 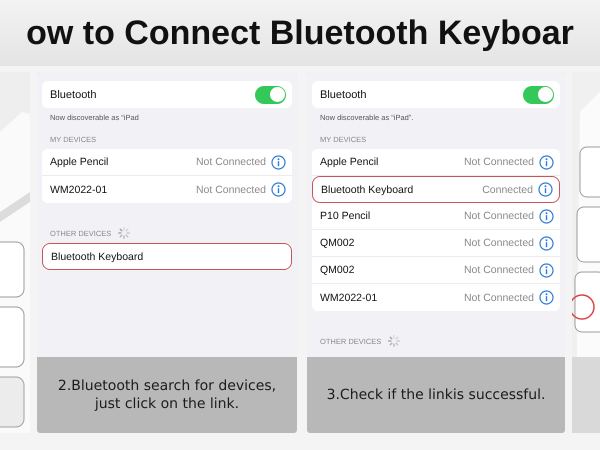 I want to click on device-name: P10 Pencil, so click(x=346, y=216).